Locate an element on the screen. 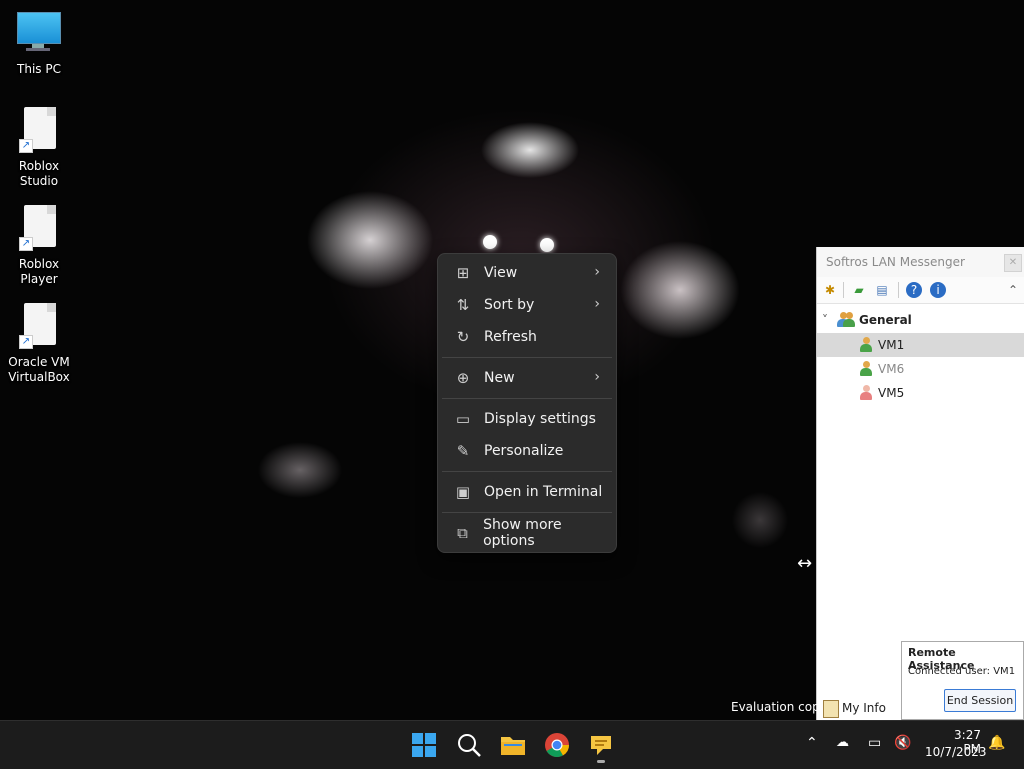 The height and width of the screenshot is (769, 1024). connected-user-text: Connected user: VM1 is located at coordinates (961, 671).